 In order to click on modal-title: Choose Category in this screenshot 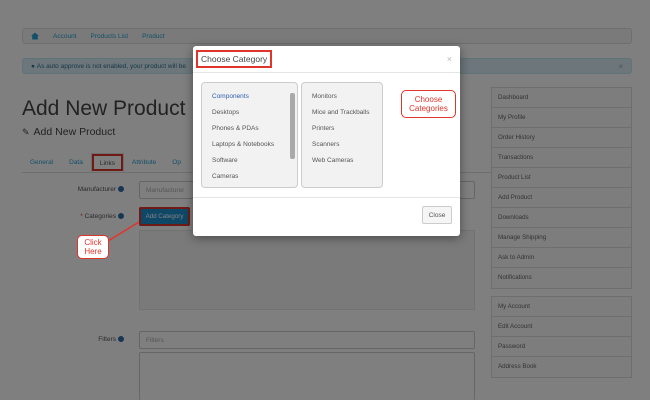, I will do `click(234, 59)`.